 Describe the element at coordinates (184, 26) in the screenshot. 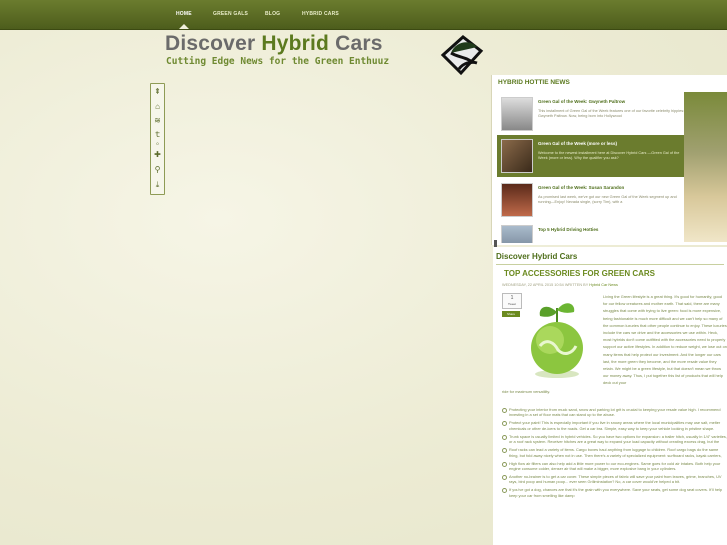

I see `nav-active-caret` at that location.